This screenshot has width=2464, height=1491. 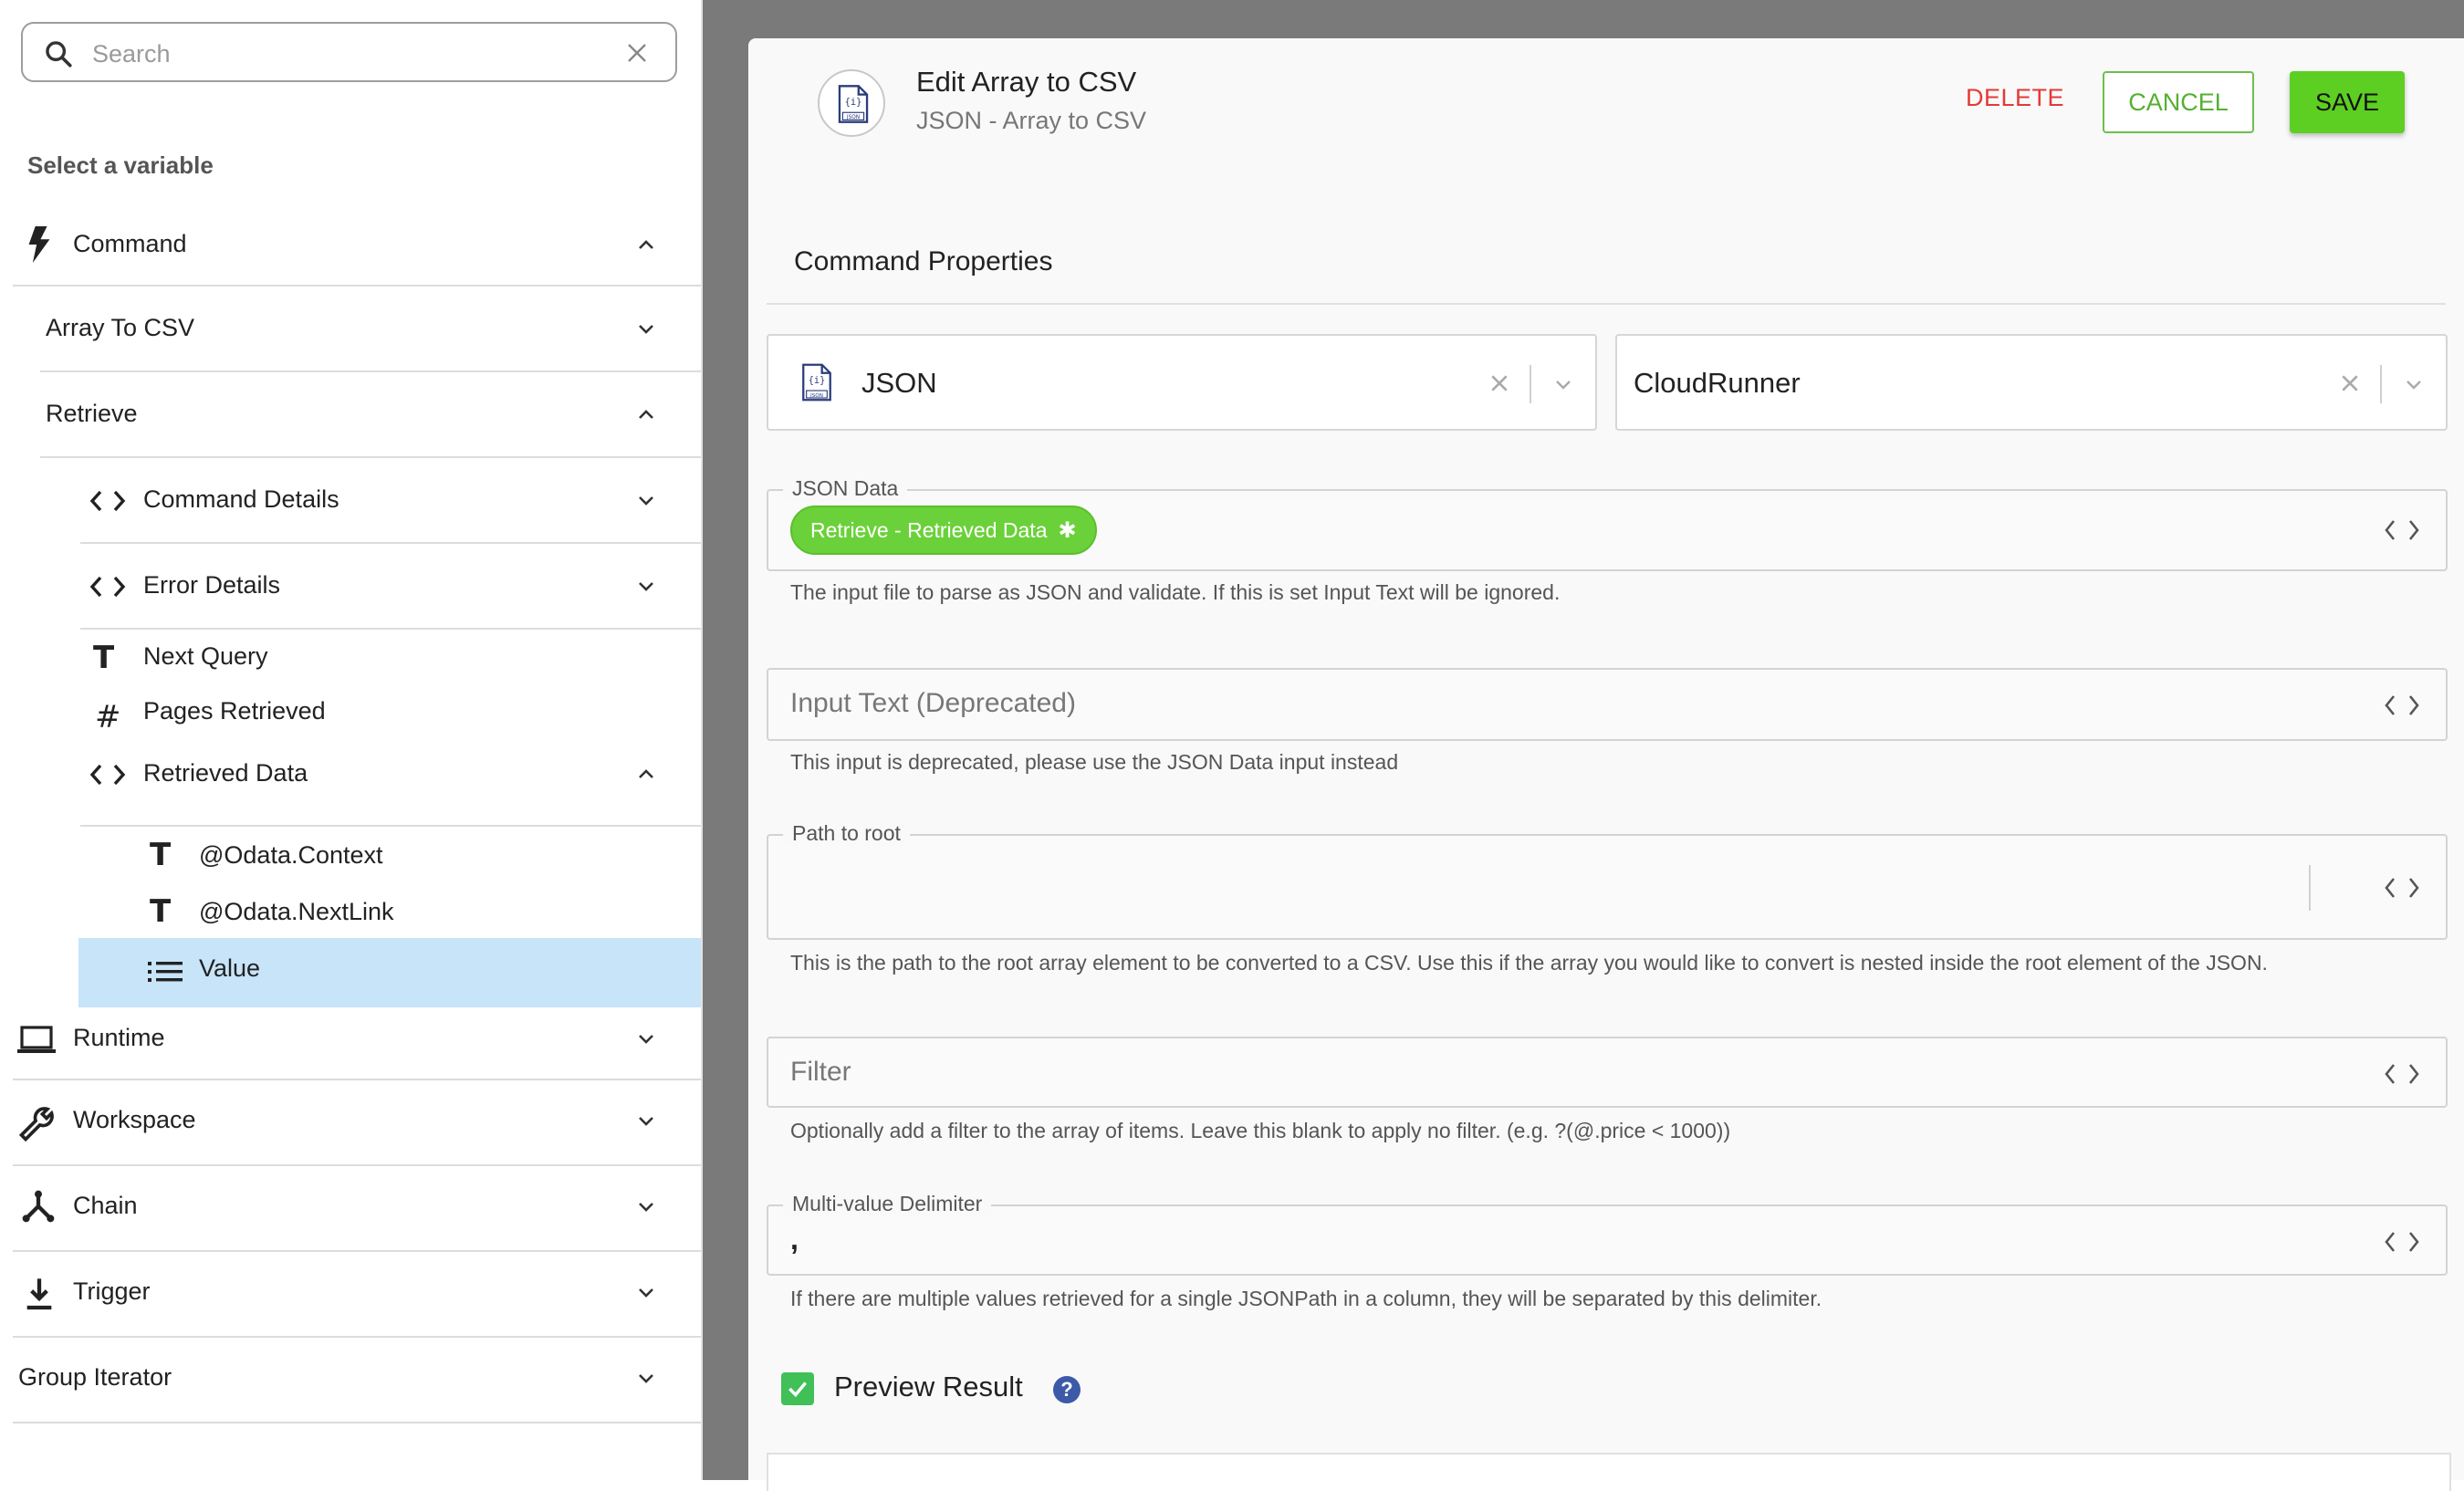 I want to click on tree-item-odata-context: T @Odata.Context, so click(x=389, y=856).